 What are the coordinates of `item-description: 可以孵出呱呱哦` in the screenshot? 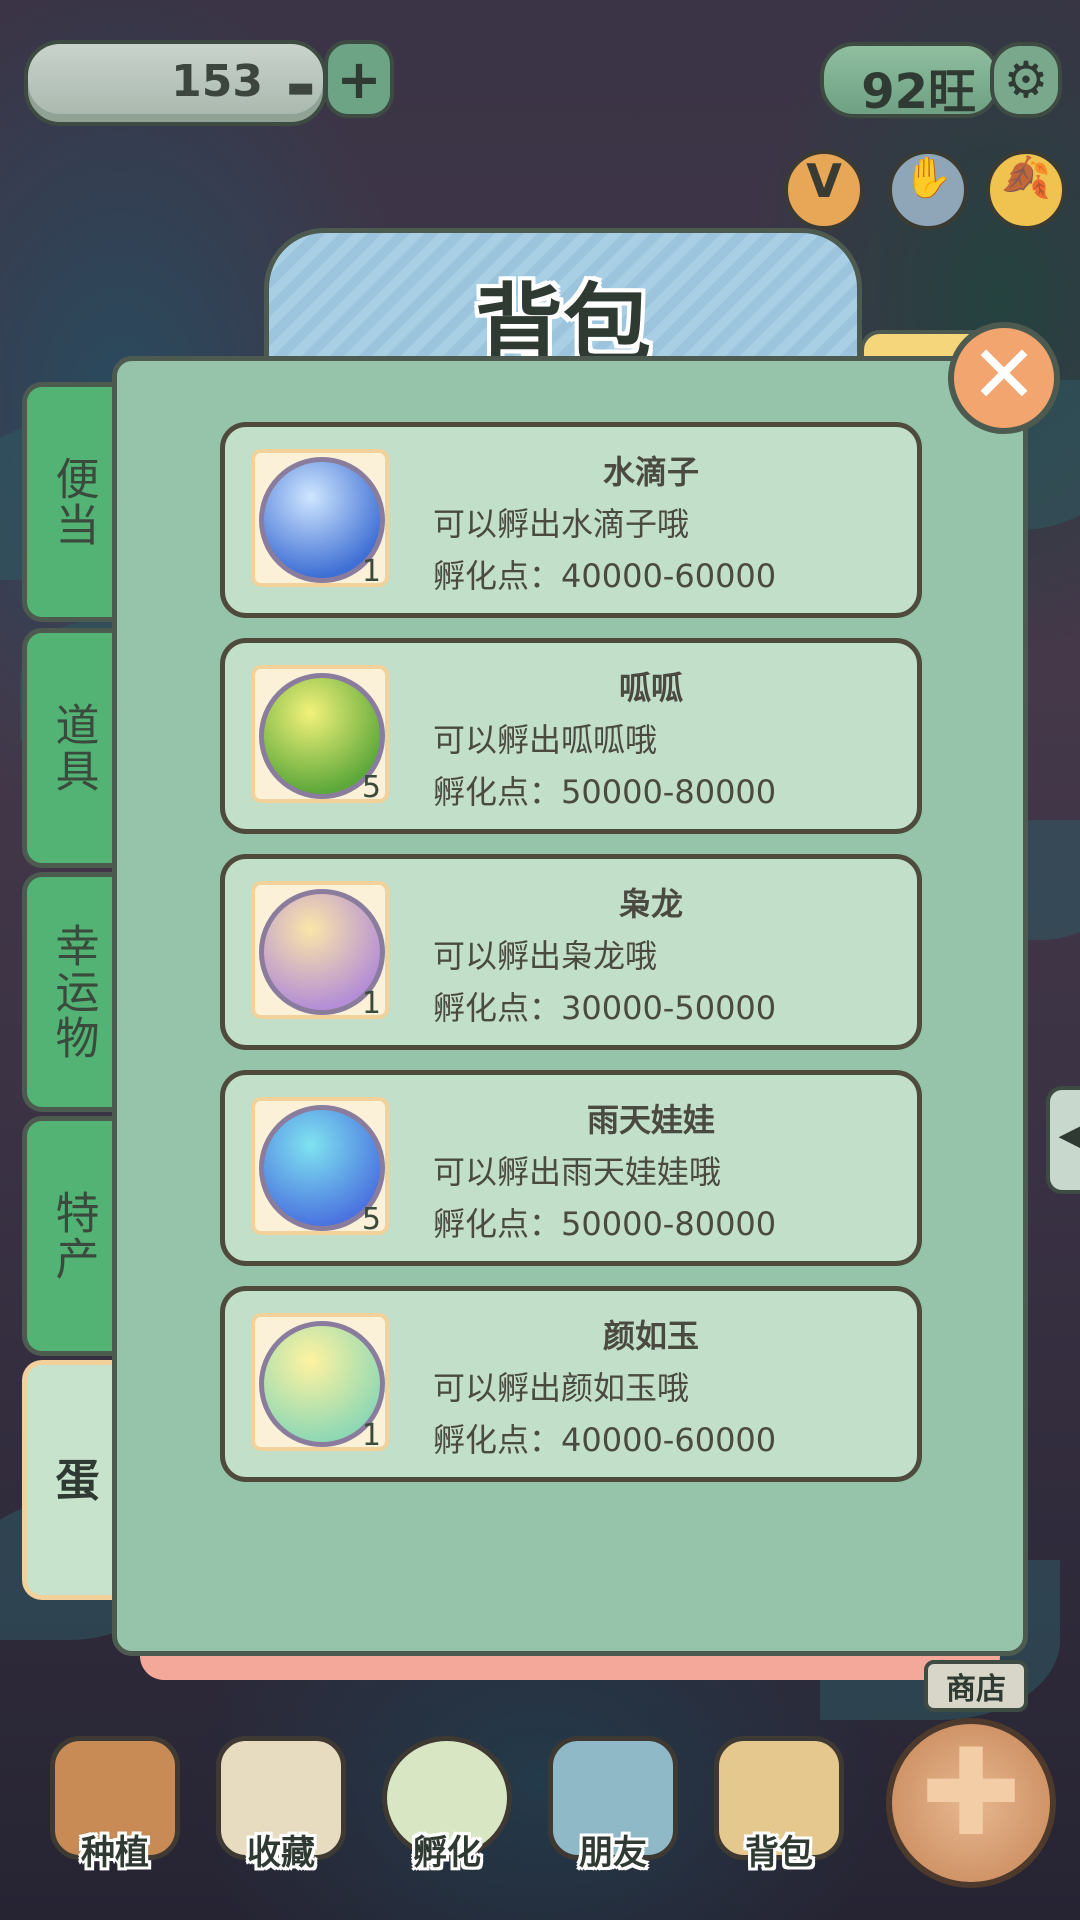 It's located at (545, 740).